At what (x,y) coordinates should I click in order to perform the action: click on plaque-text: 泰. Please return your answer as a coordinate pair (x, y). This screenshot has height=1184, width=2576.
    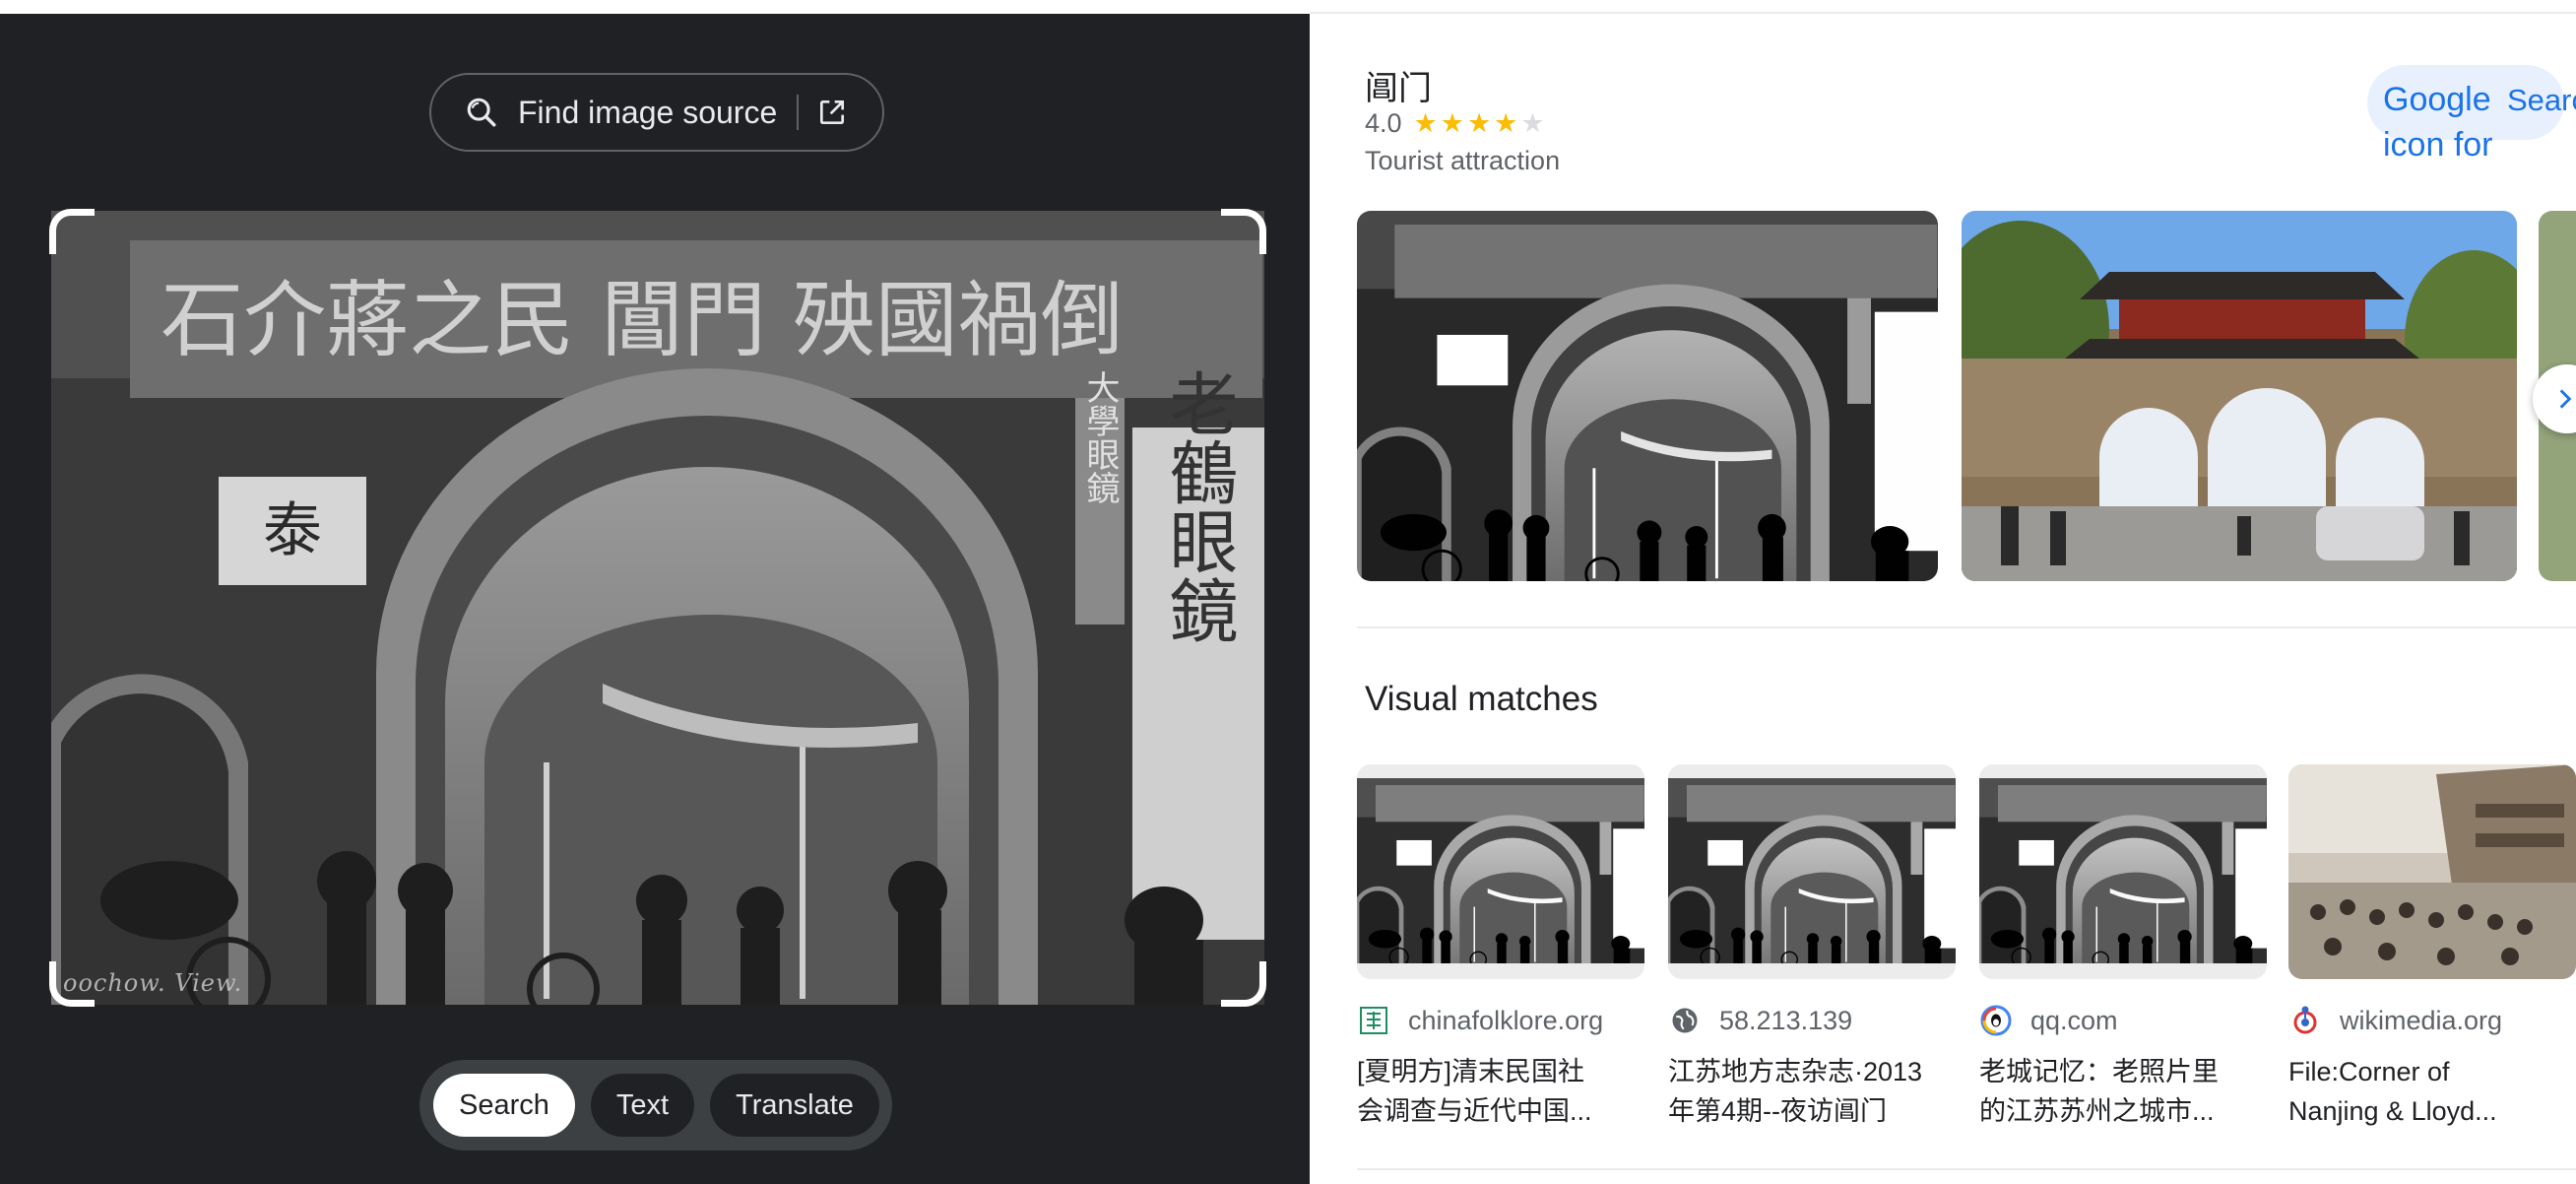
    Looking at the image, I should click on (292, 530).